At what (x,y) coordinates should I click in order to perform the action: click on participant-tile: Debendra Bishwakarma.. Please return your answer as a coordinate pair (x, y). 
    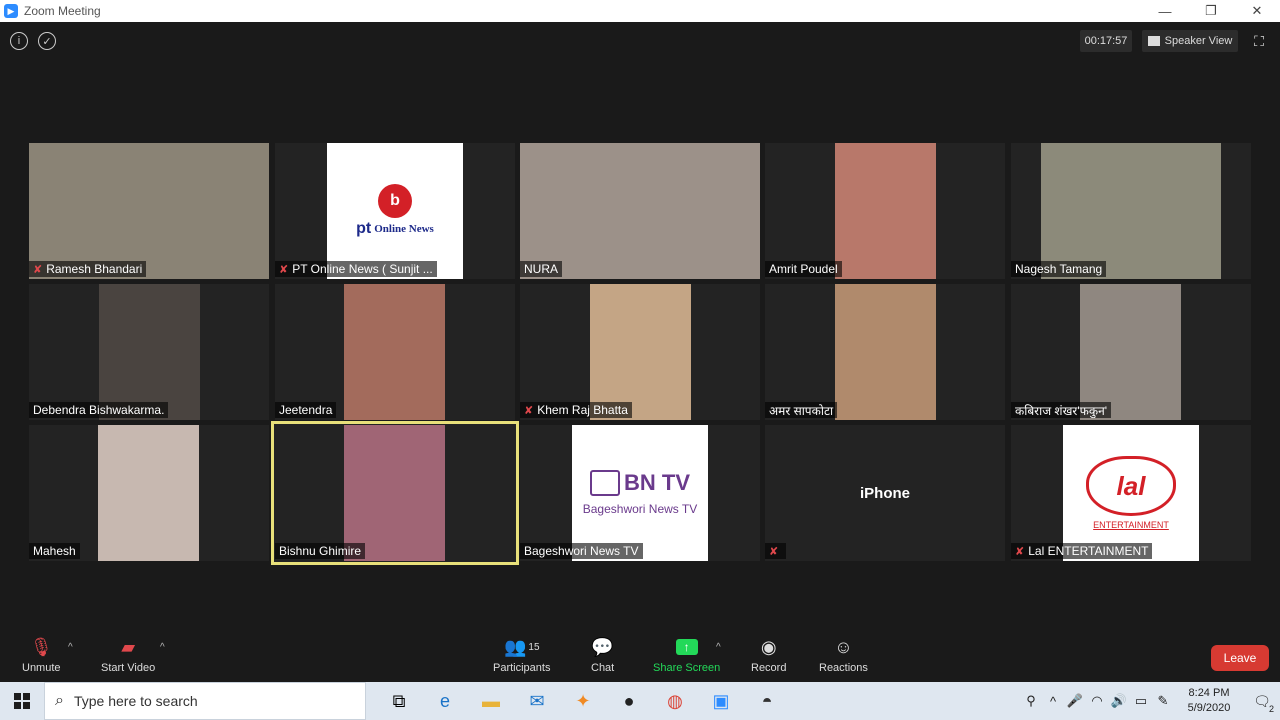
    Looking at the image, I should click on (149, 352).